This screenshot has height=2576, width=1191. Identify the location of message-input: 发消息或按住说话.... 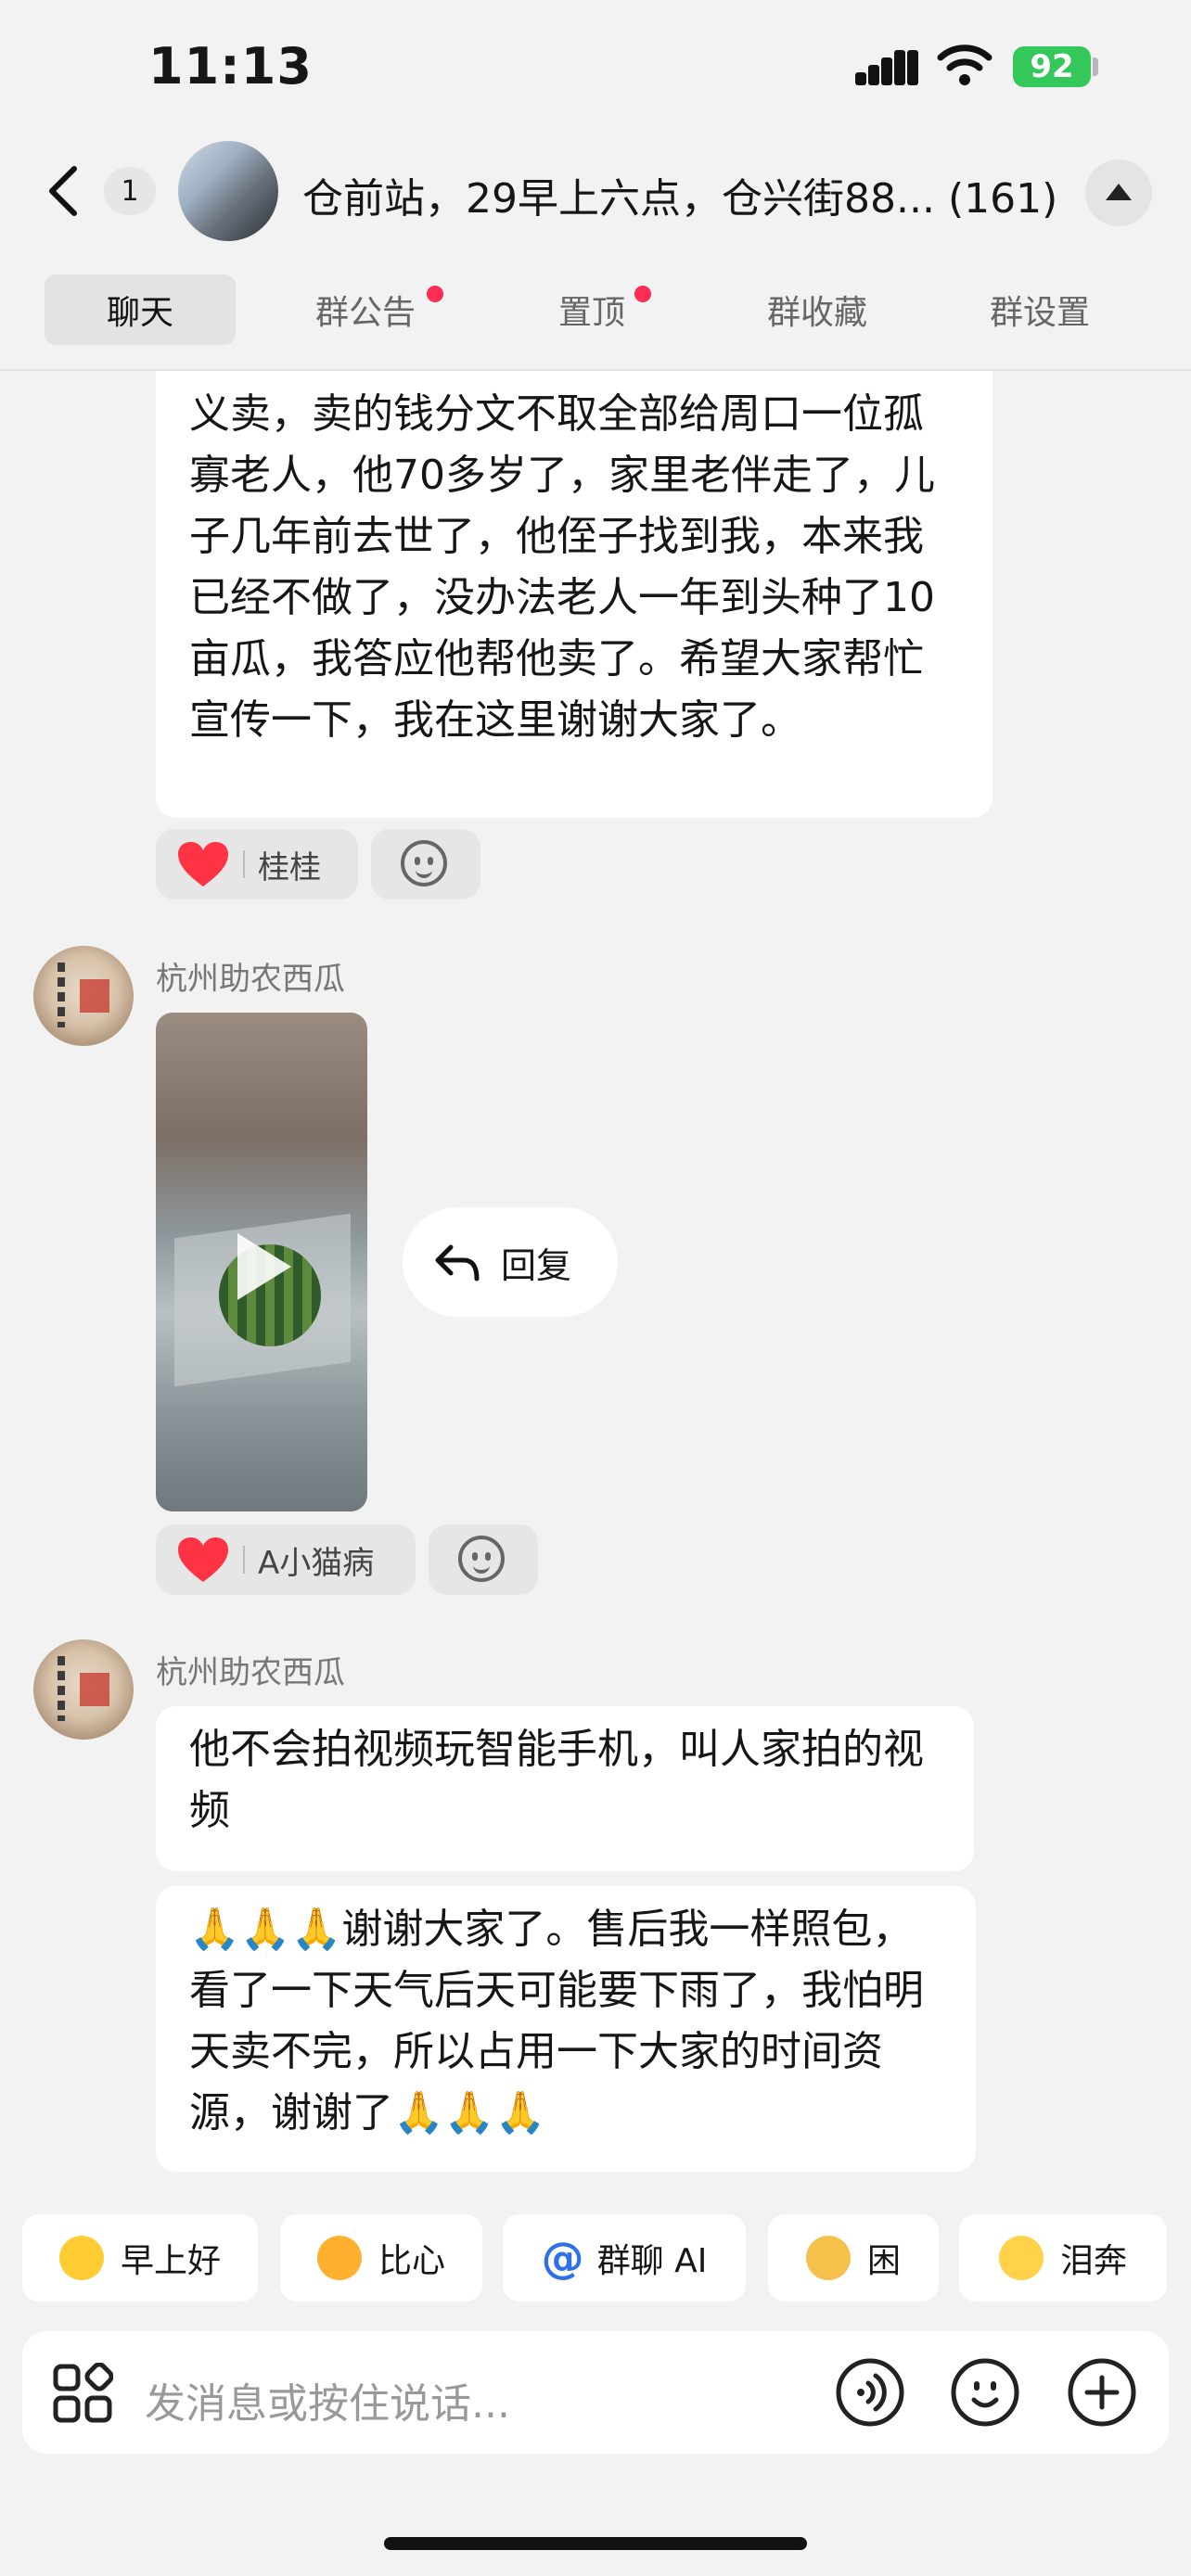
(327, 2399).